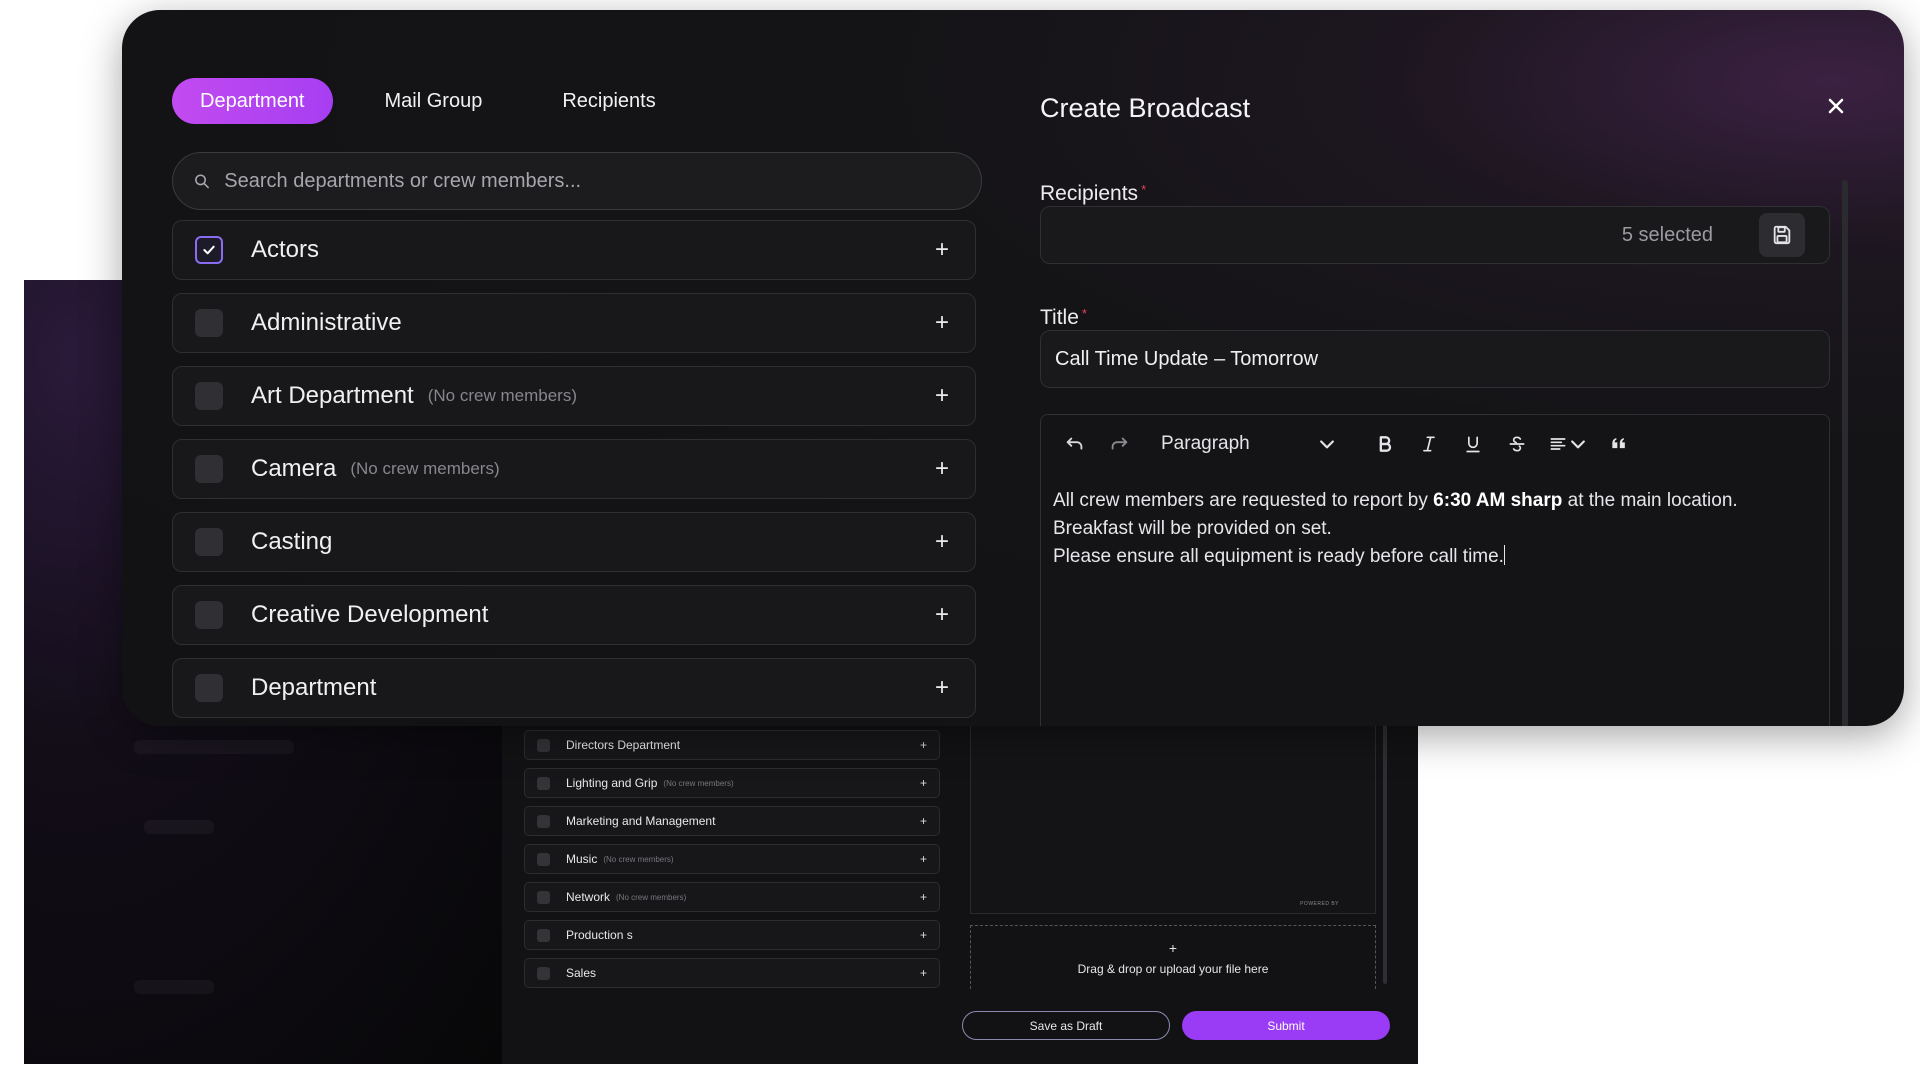 This screenshot has width=1920, height=1080. I want to click on block-format-select: Paragraph, so click(1249, 444).